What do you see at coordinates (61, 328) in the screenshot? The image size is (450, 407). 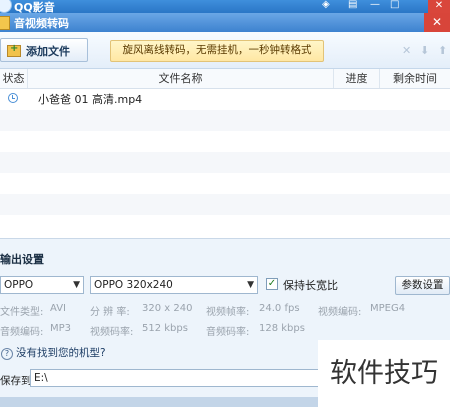 I see `spec-acodec: MP3` at bounding box center [61, 328].